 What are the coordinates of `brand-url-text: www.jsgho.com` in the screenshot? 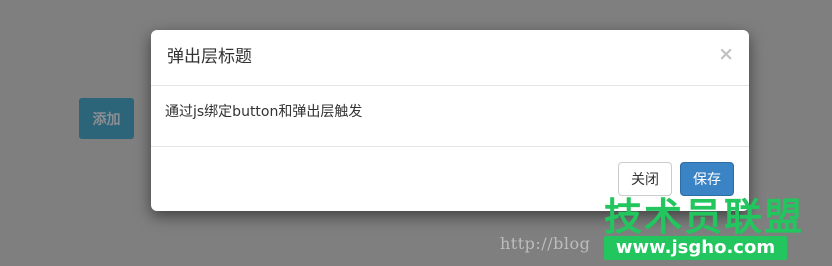 It's located at (695, 247).